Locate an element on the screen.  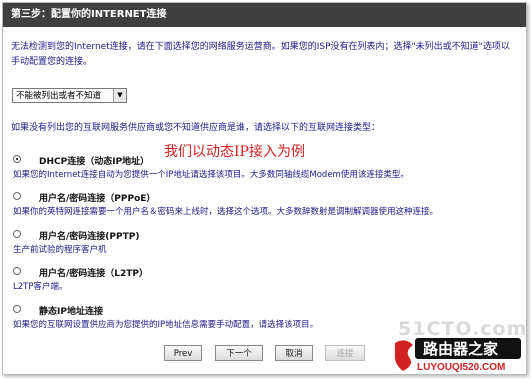
option-static-ip-label: 静态IP地址连接 is located at coordinates (71, 312).